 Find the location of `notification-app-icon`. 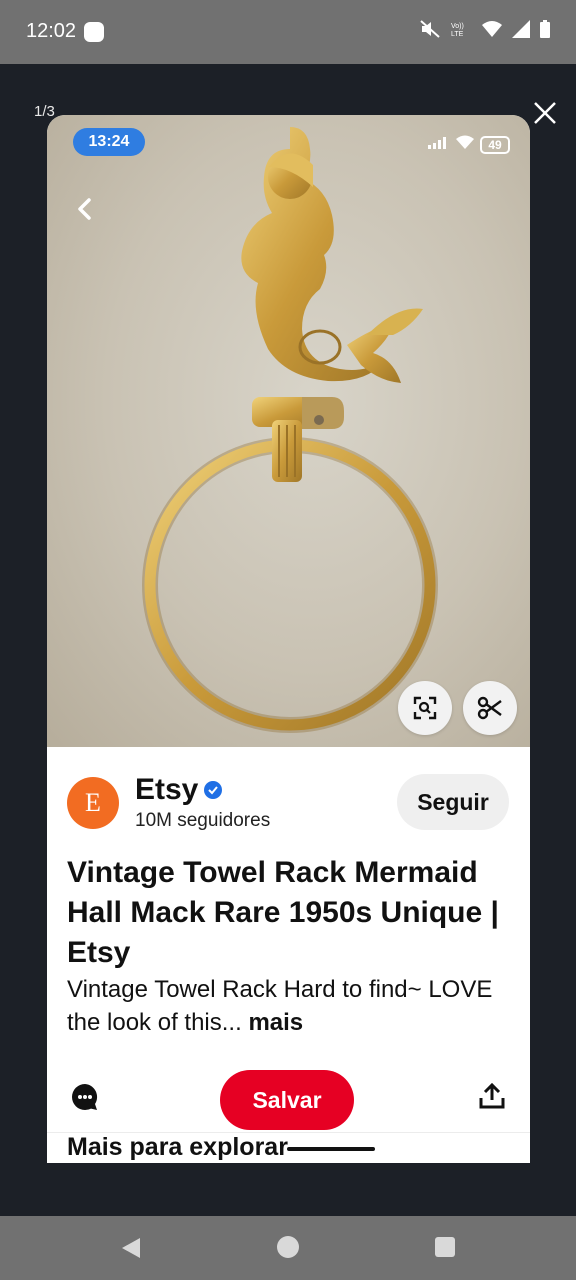

notification-app-icon is located at coordinates (94, 32).